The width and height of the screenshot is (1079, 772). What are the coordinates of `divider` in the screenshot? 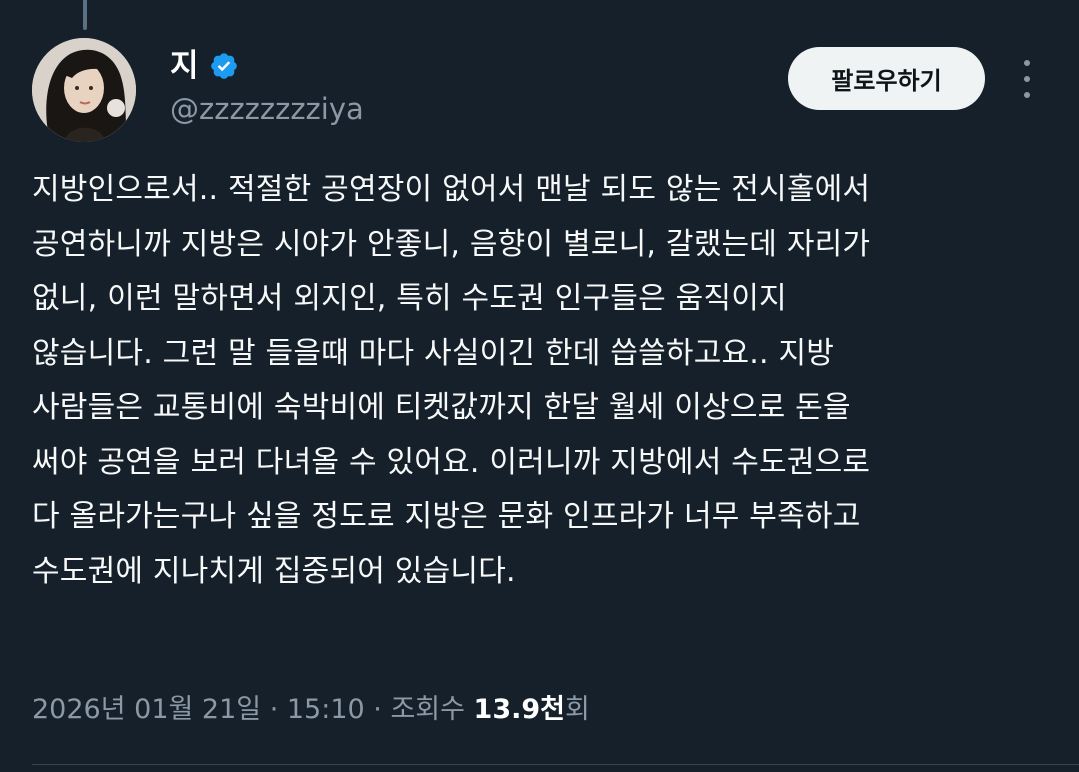 It's located at (555, 764).